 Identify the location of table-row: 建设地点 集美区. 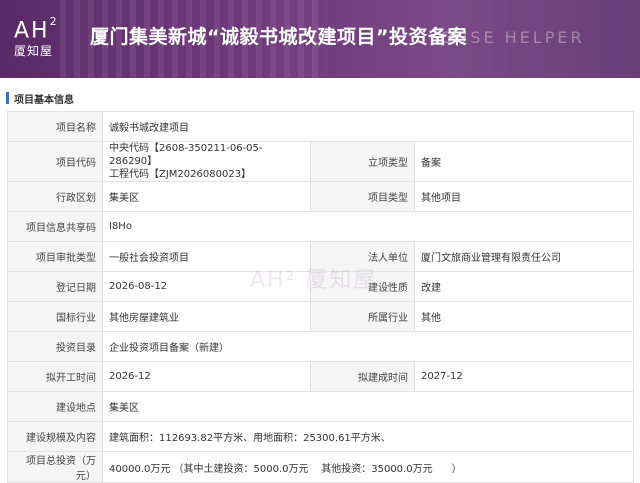
(320, 406).